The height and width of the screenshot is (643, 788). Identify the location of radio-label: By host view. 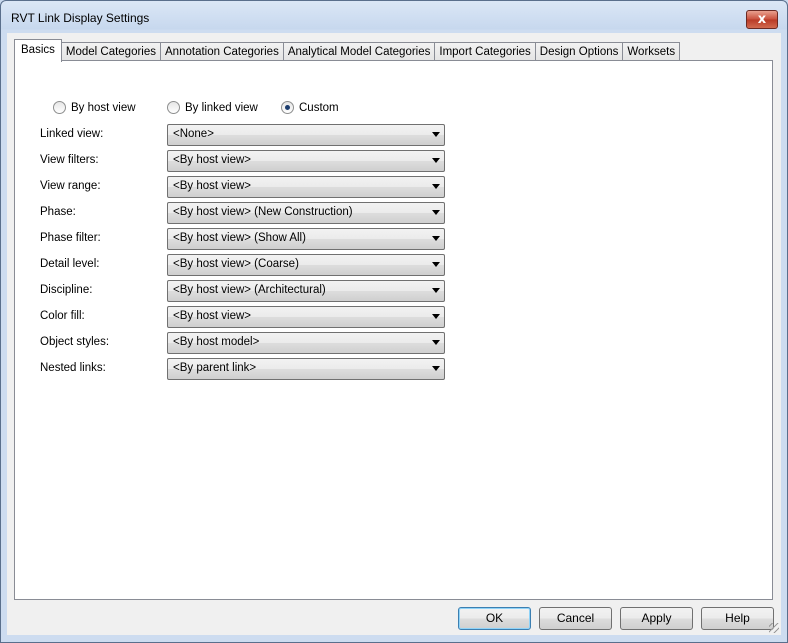
(103, 107).